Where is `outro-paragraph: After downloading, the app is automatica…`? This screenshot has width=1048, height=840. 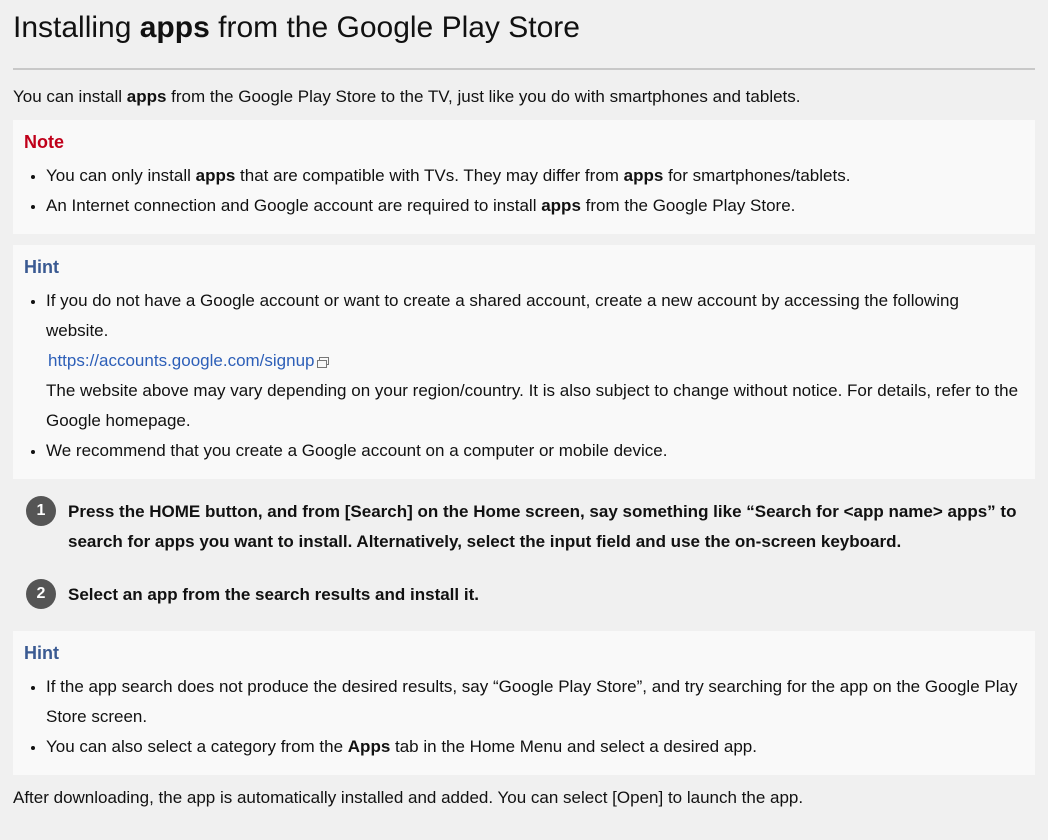 outro-paragraph: After downloading, the app is automatica… is located at coordinates (408, 797).